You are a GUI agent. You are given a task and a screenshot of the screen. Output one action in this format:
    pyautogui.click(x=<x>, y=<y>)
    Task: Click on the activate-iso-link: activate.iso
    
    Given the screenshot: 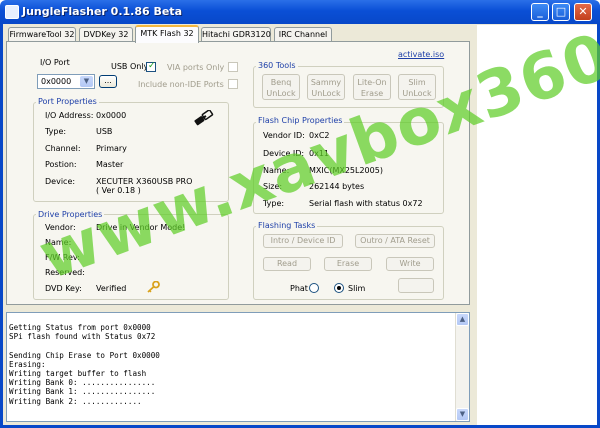 What is the action you would take?
    pyautogui.click(x=421, y=54)
    